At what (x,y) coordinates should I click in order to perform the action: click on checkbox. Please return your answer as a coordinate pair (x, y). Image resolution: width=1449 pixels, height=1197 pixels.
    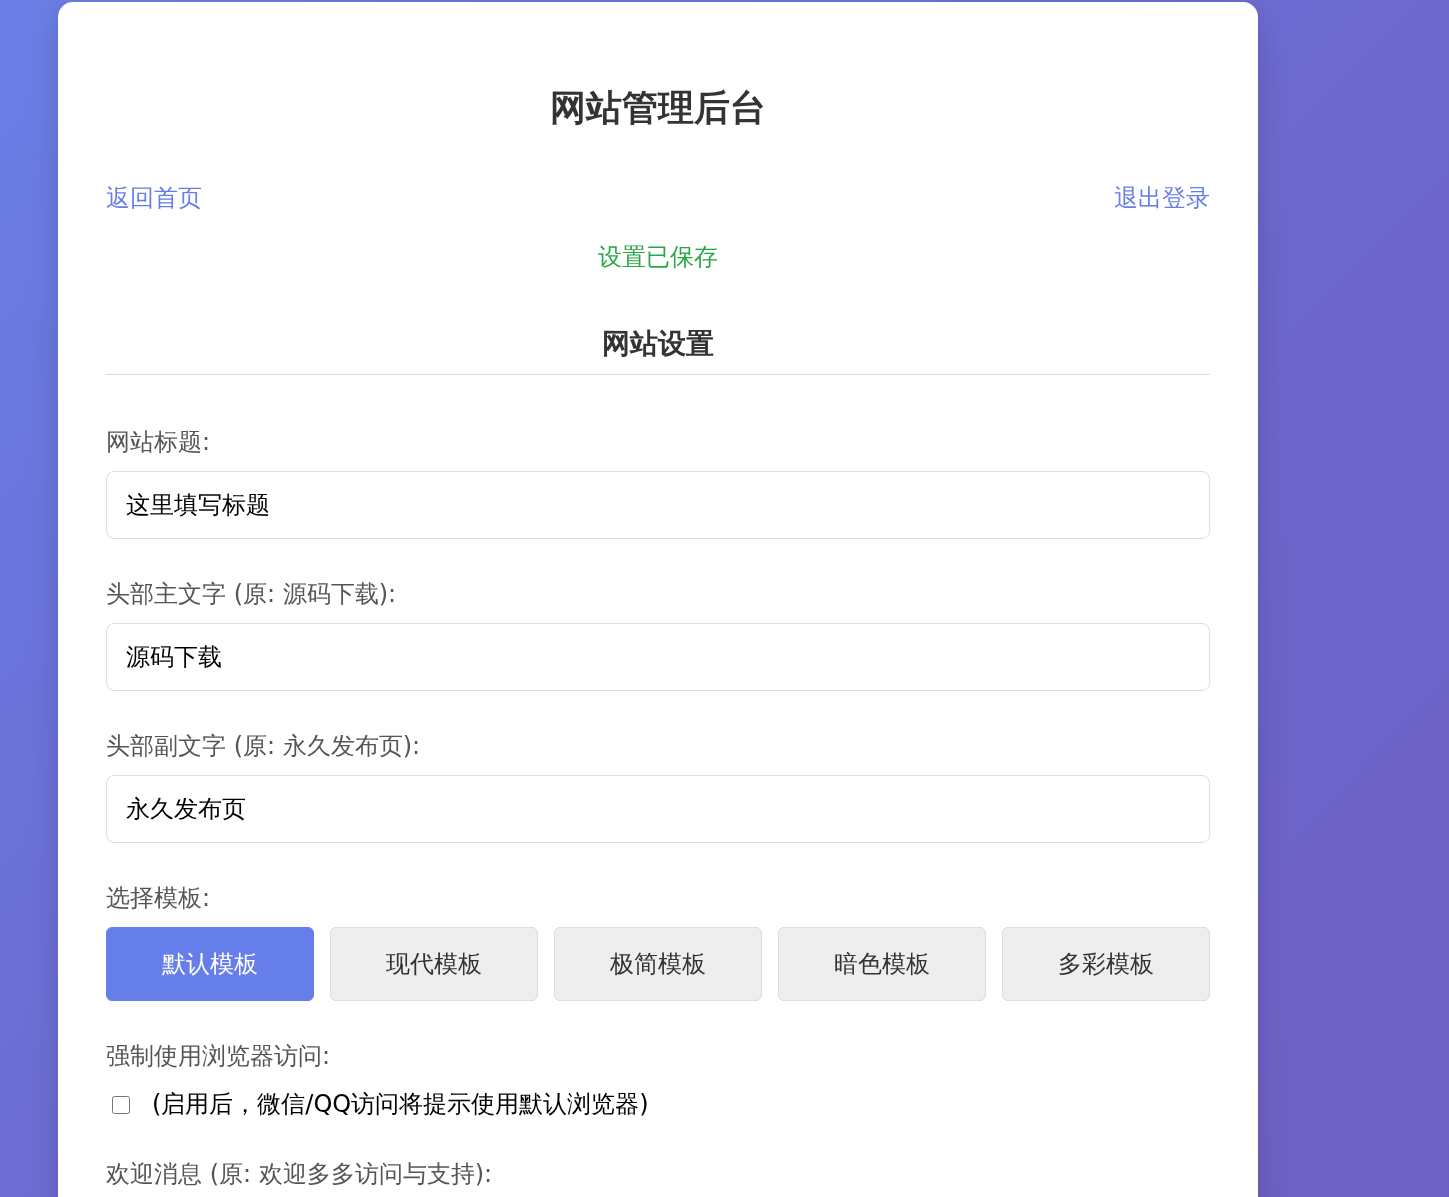
    Looking at the image, I should click on (121, 1104).